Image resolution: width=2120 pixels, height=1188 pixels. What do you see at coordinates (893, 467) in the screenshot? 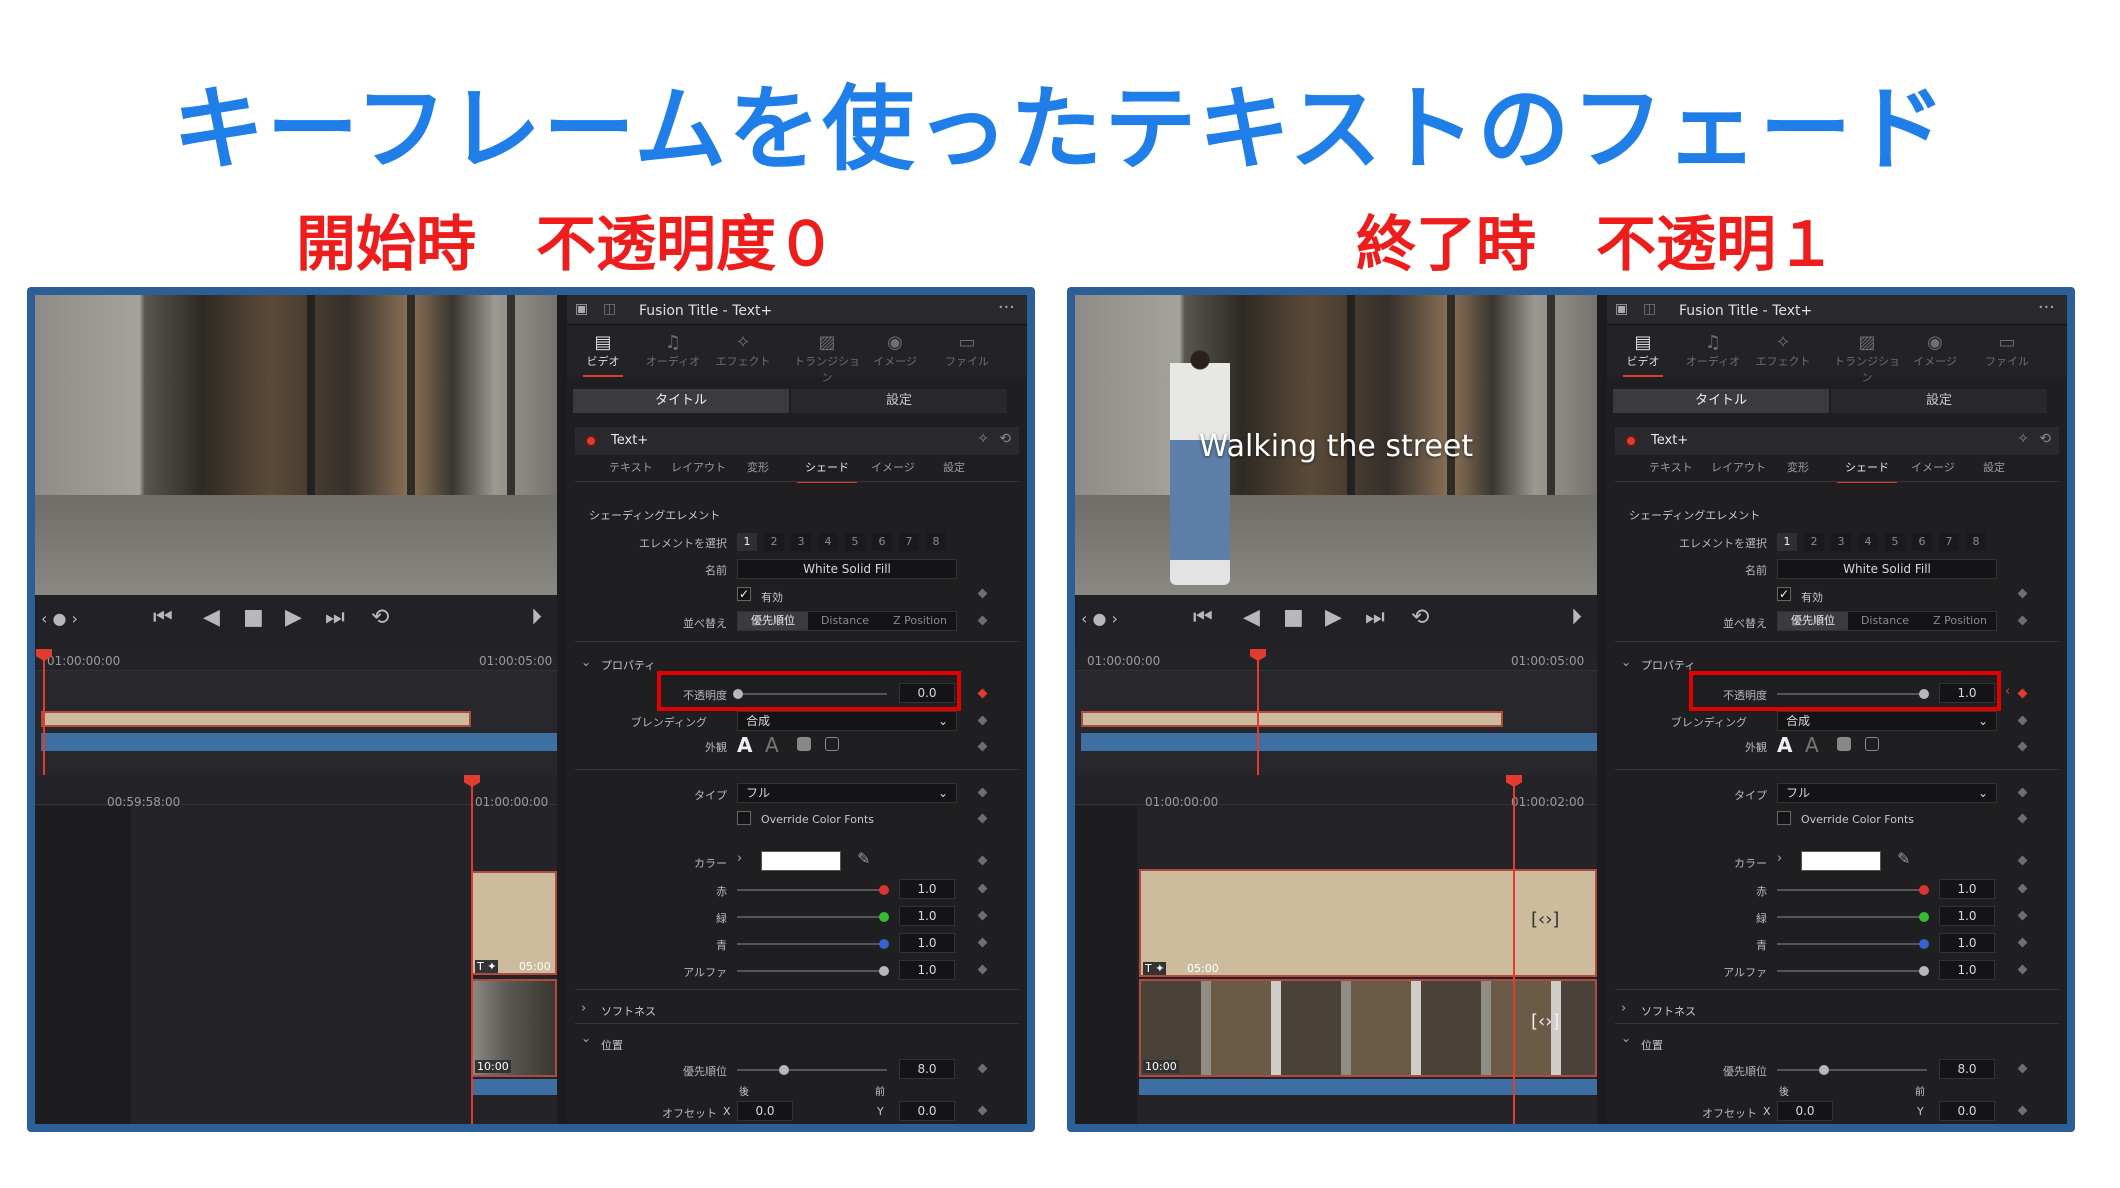
I see `subtab-image: イメージ` at bounding box center [893, 467].